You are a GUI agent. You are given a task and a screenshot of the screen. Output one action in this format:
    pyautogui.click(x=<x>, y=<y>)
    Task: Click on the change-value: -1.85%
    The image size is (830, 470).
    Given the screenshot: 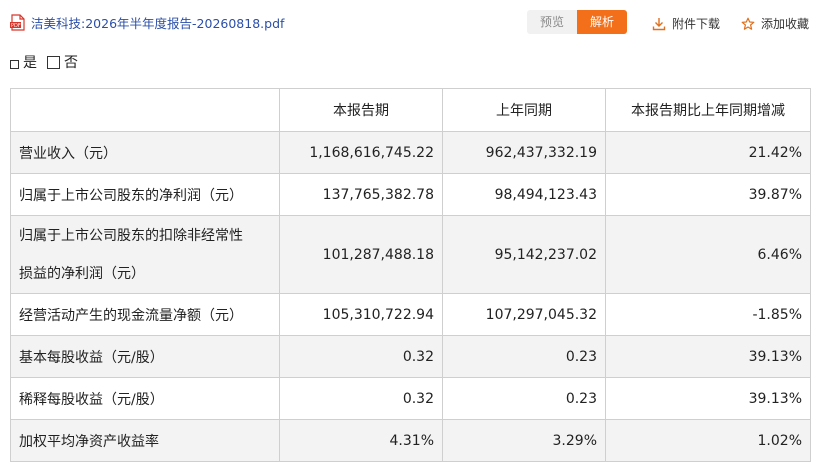 What is the action you would take?
    pyautogui.click(x=708, y=314)
    